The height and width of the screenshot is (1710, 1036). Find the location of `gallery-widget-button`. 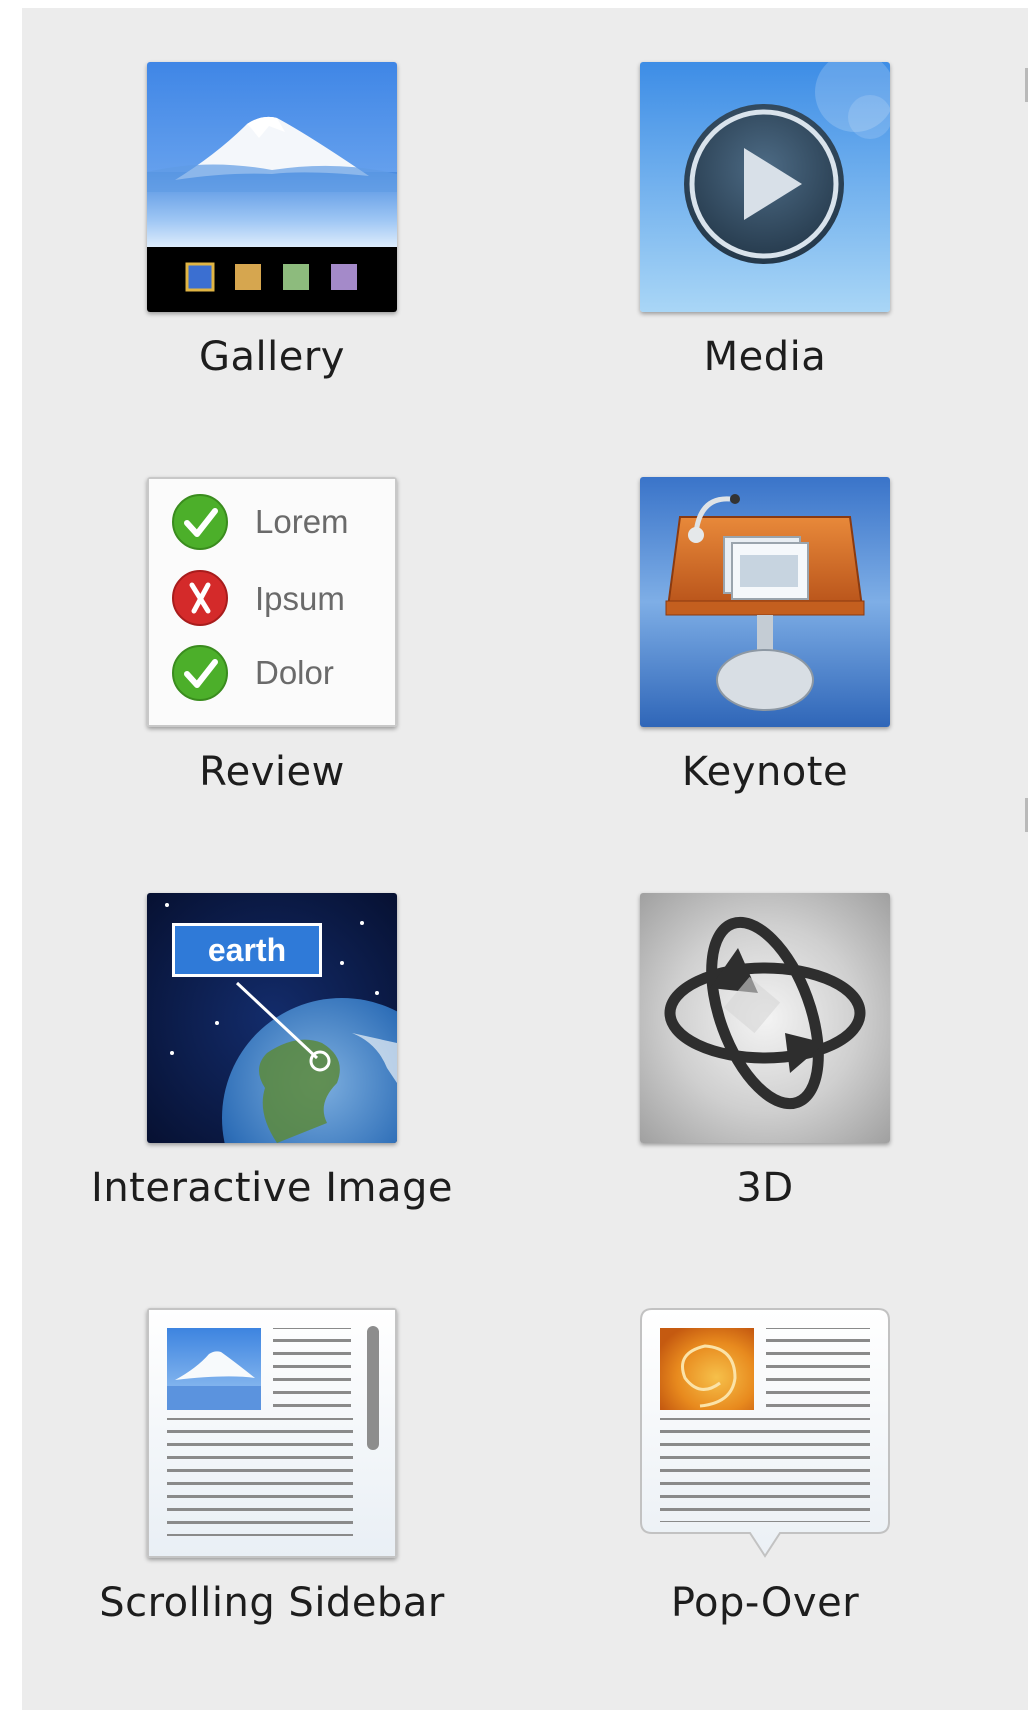

gallery-widget-button is located at coordinates (272, 187).